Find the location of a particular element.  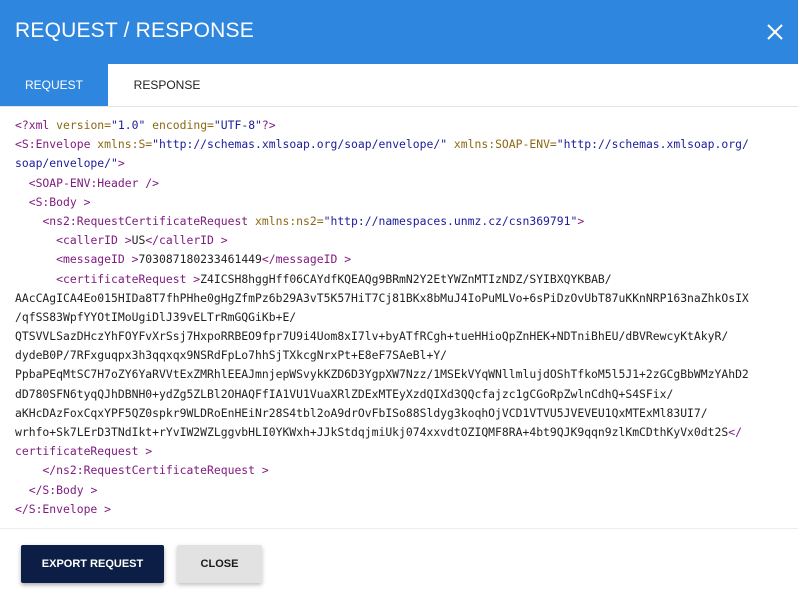

tab-request: REQUEST is located at coordinates (54, 85).